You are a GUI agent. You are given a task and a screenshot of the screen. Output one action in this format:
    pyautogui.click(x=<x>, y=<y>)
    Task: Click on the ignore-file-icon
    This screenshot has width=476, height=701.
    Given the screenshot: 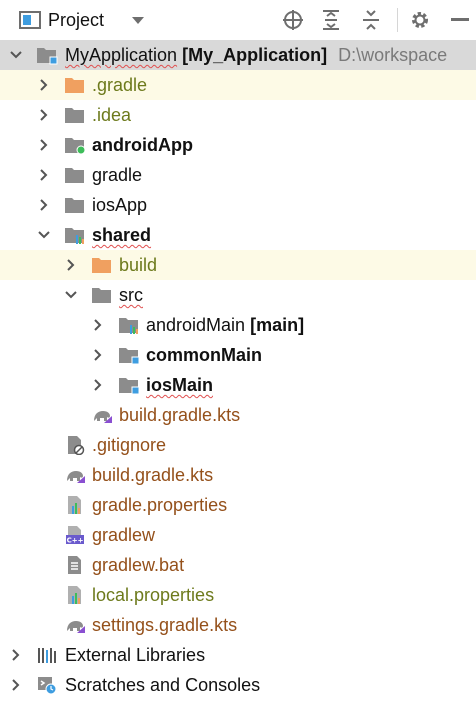 What is the action you would take?
    pyautogui.click(x=75, y=445)
    